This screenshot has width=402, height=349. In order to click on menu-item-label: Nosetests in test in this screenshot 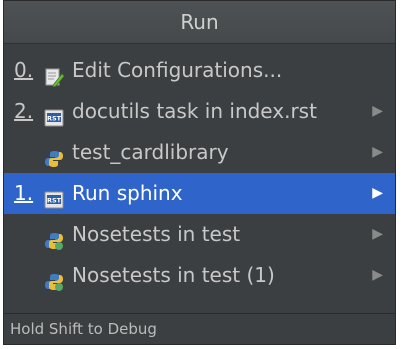, I will do `click(156, 234)`.